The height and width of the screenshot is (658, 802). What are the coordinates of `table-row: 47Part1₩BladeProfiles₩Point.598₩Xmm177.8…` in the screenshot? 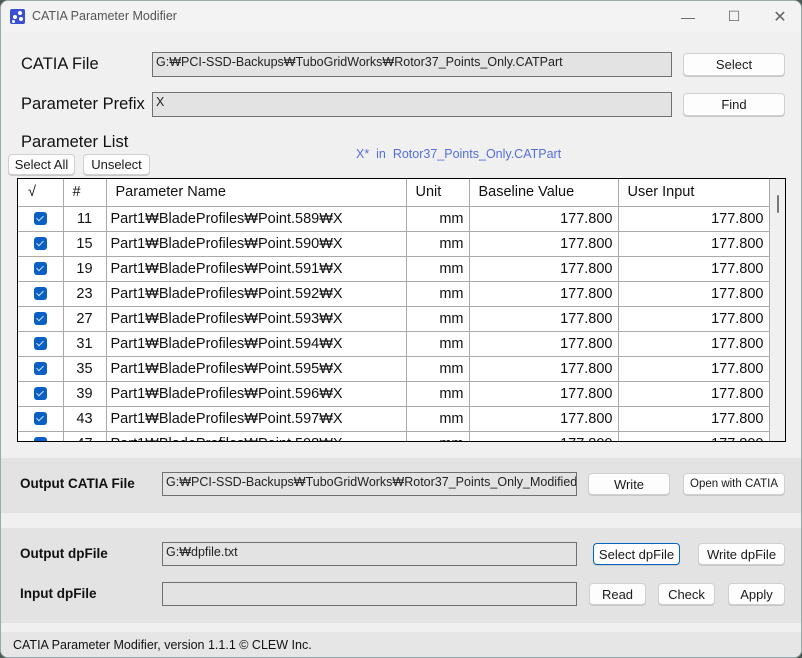 It's located at (394, 436).